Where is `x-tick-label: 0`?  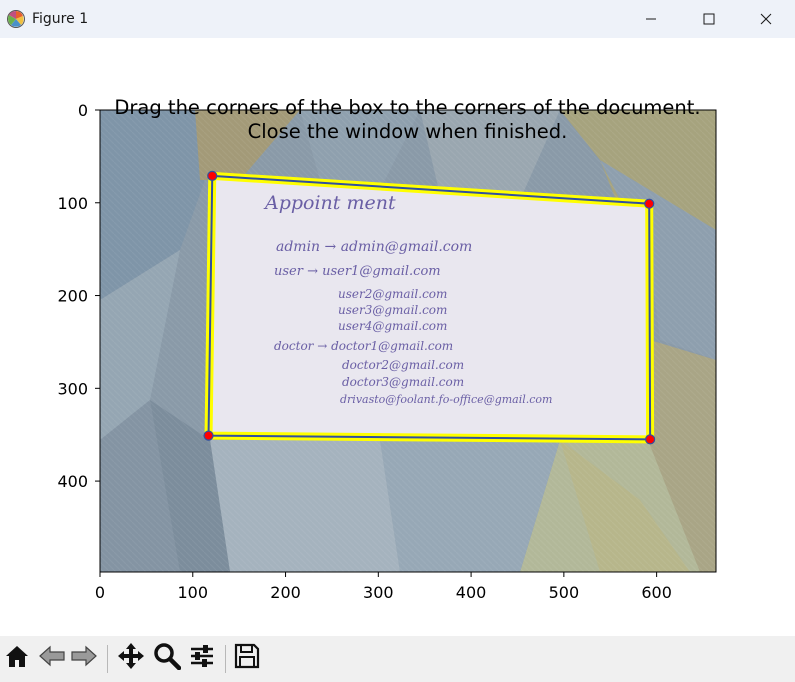
x-tick-label: 0 is located at coordinates (100, 592).